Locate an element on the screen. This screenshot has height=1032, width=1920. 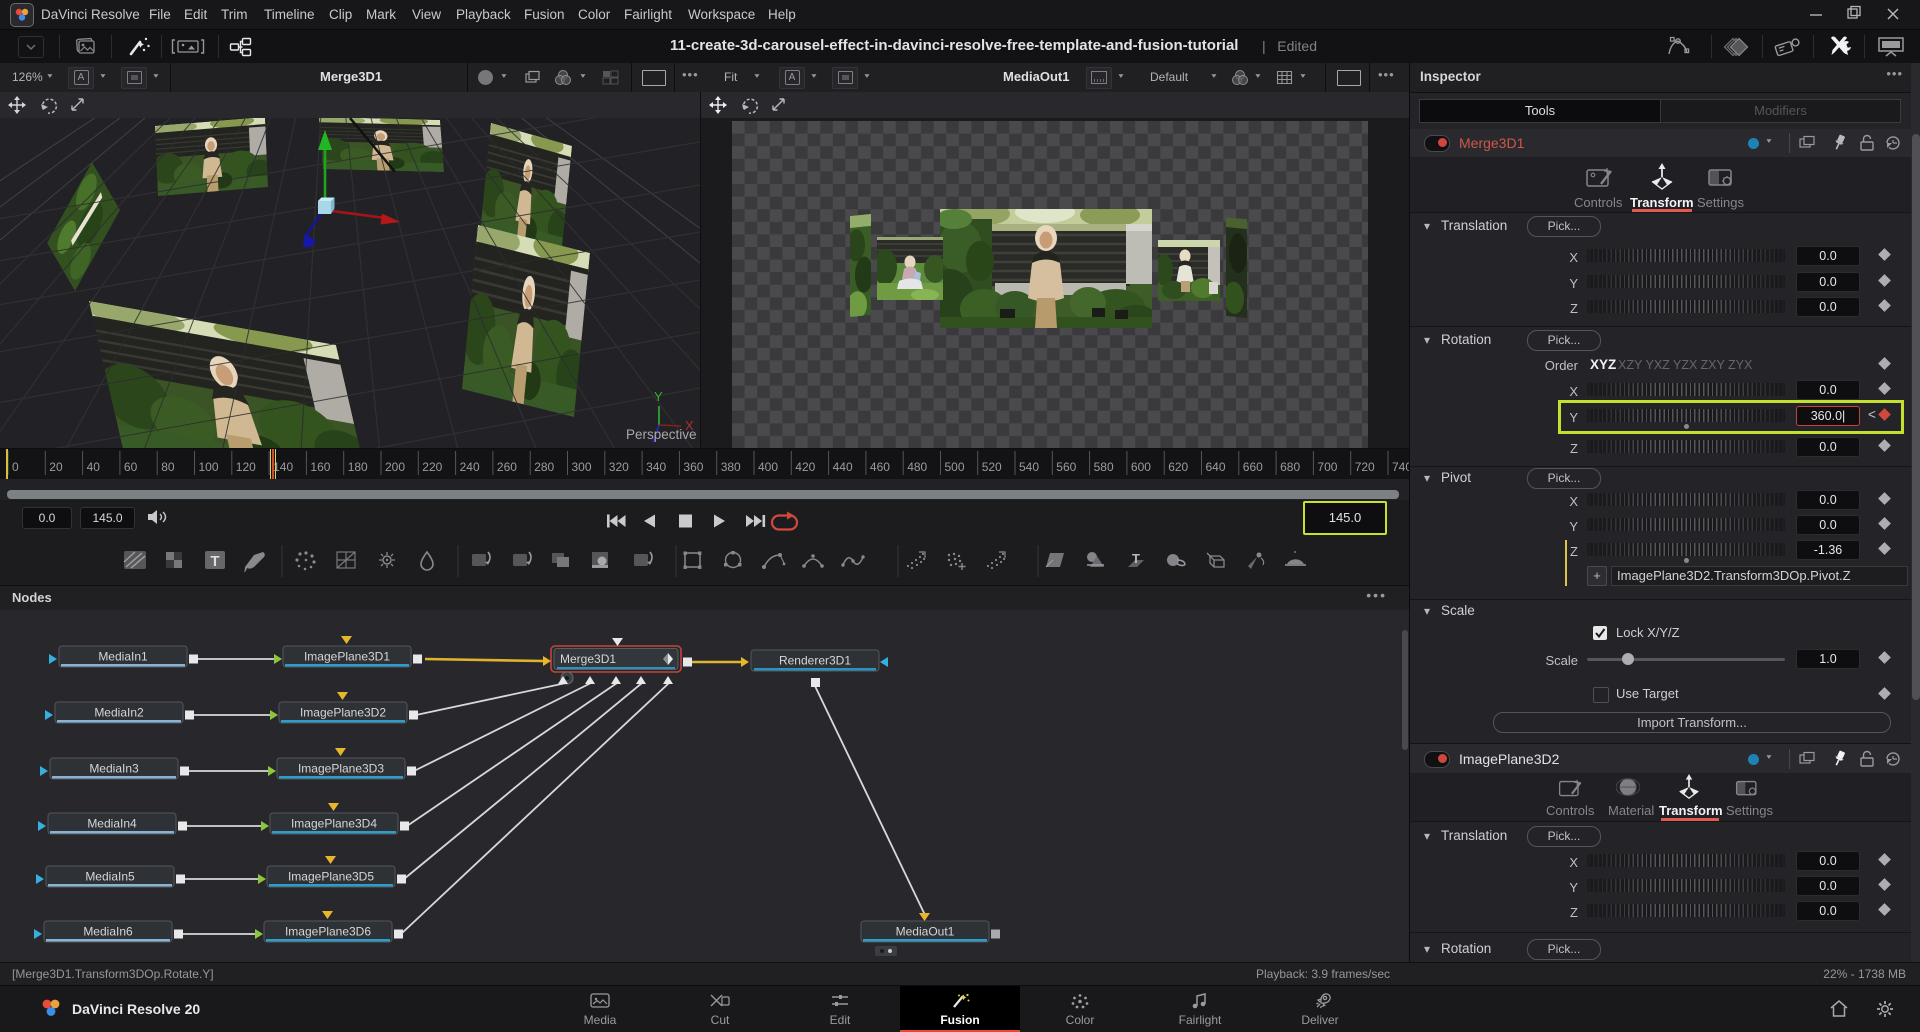
svg-text: MediaIn4 is located at coordinates (112, 824).